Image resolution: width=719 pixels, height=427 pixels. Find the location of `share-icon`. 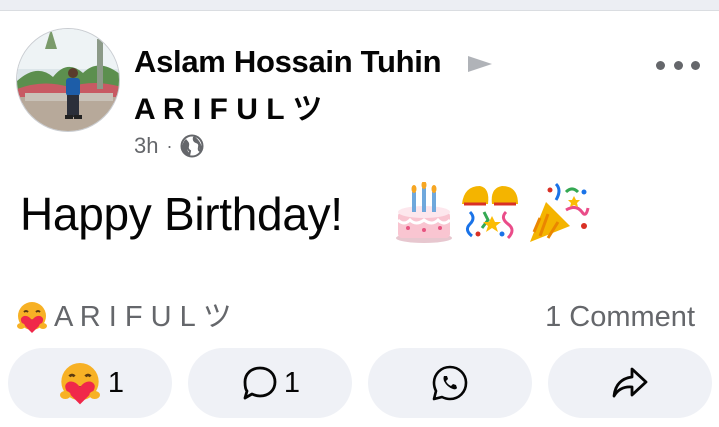

share-icon is located at coordinates (630, 382).